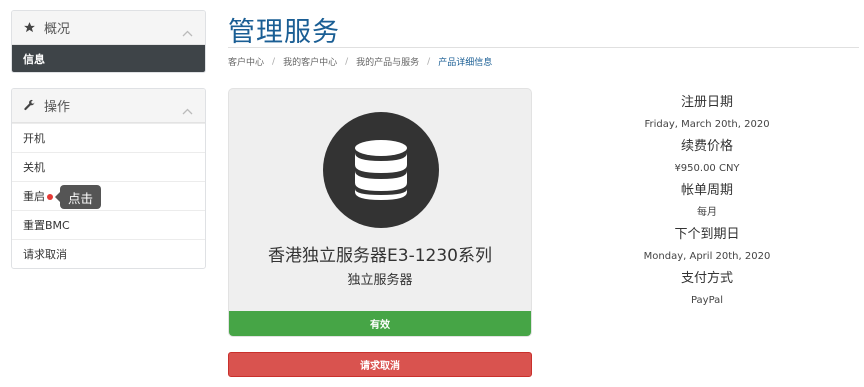 The width and height of the screenshot is (864, 387). I want to click on breadcrumb: 客户中心 / 我的客户中心 / 我的产品与服务 / 产品详细信息, so click(360, 62).